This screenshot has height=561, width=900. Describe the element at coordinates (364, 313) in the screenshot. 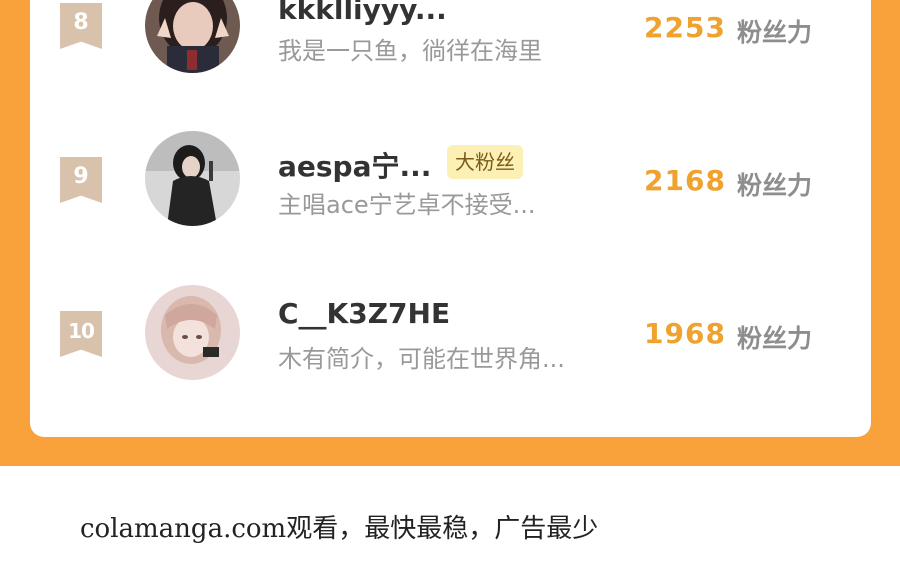

I see `user-name: C__K3Z7HE` at that location.